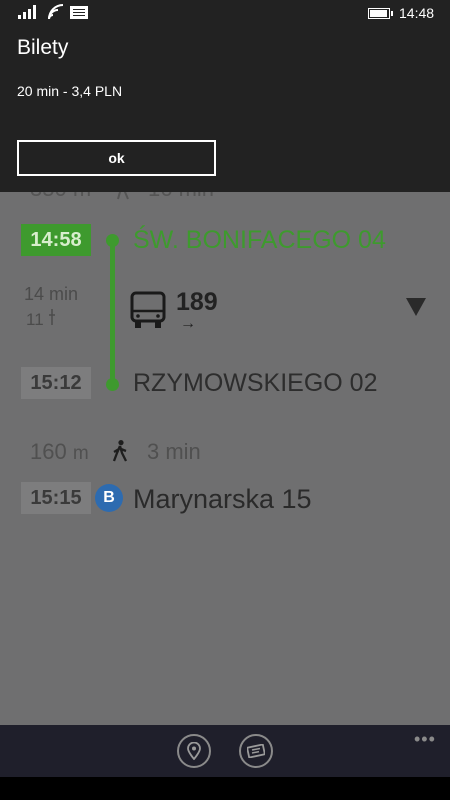  I want to click on route-line, so click(112, 312).